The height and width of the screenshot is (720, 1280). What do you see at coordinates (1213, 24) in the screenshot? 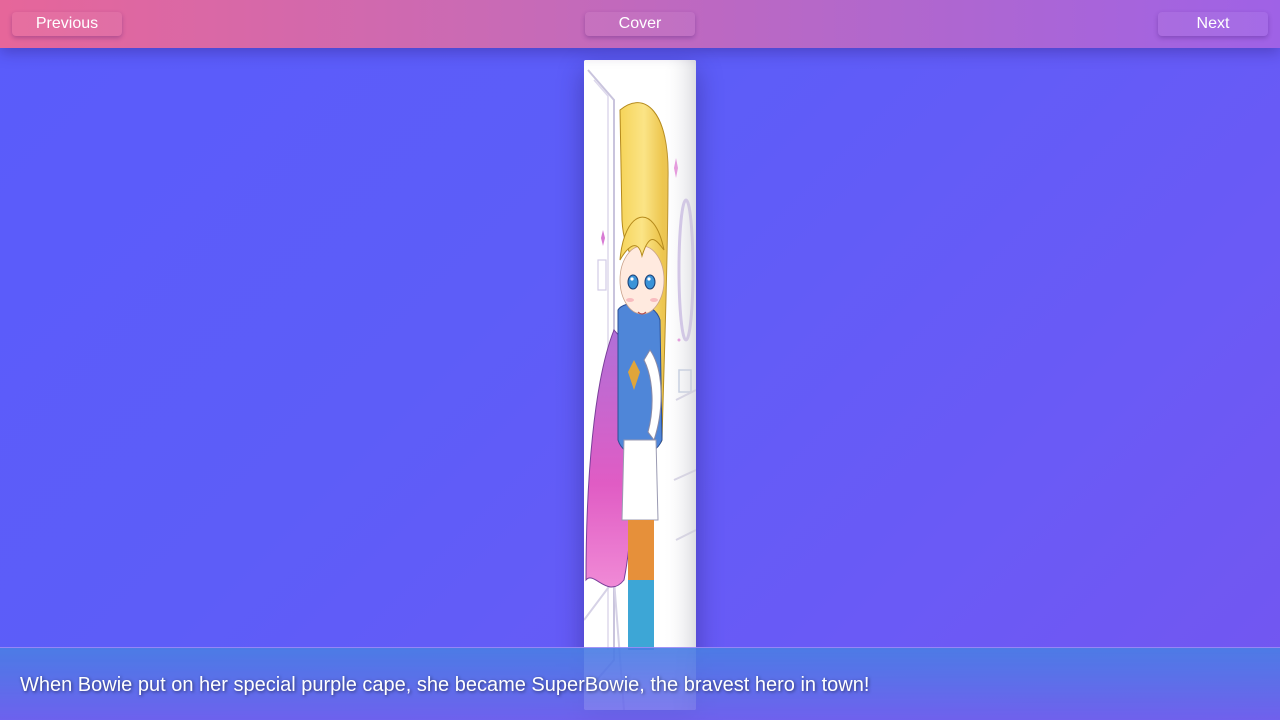
I see `next-button: Next` at bounding box center [1213, 24].